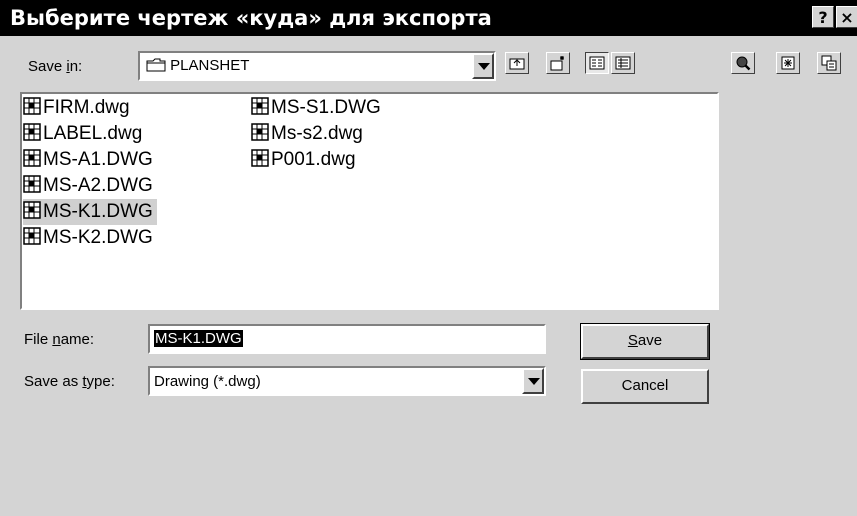 This screenshot has width=857, height=516. What do you see at coordinates (645, 386) in the screenshot?
I see `cancel-button: Cancel` at bounding box center [645, 386].